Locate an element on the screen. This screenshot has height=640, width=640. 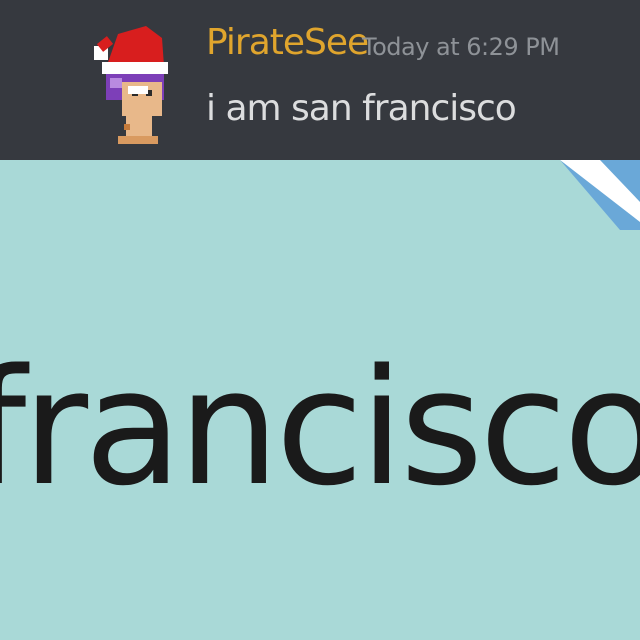
message-timestamp: Today at 6:29 PM is located at coordinates (461, 47).